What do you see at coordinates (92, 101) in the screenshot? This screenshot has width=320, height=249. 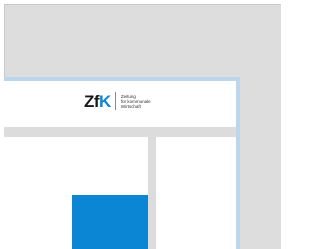 I see `logo-mark-main: Zf` at bounding box center [92, 101].